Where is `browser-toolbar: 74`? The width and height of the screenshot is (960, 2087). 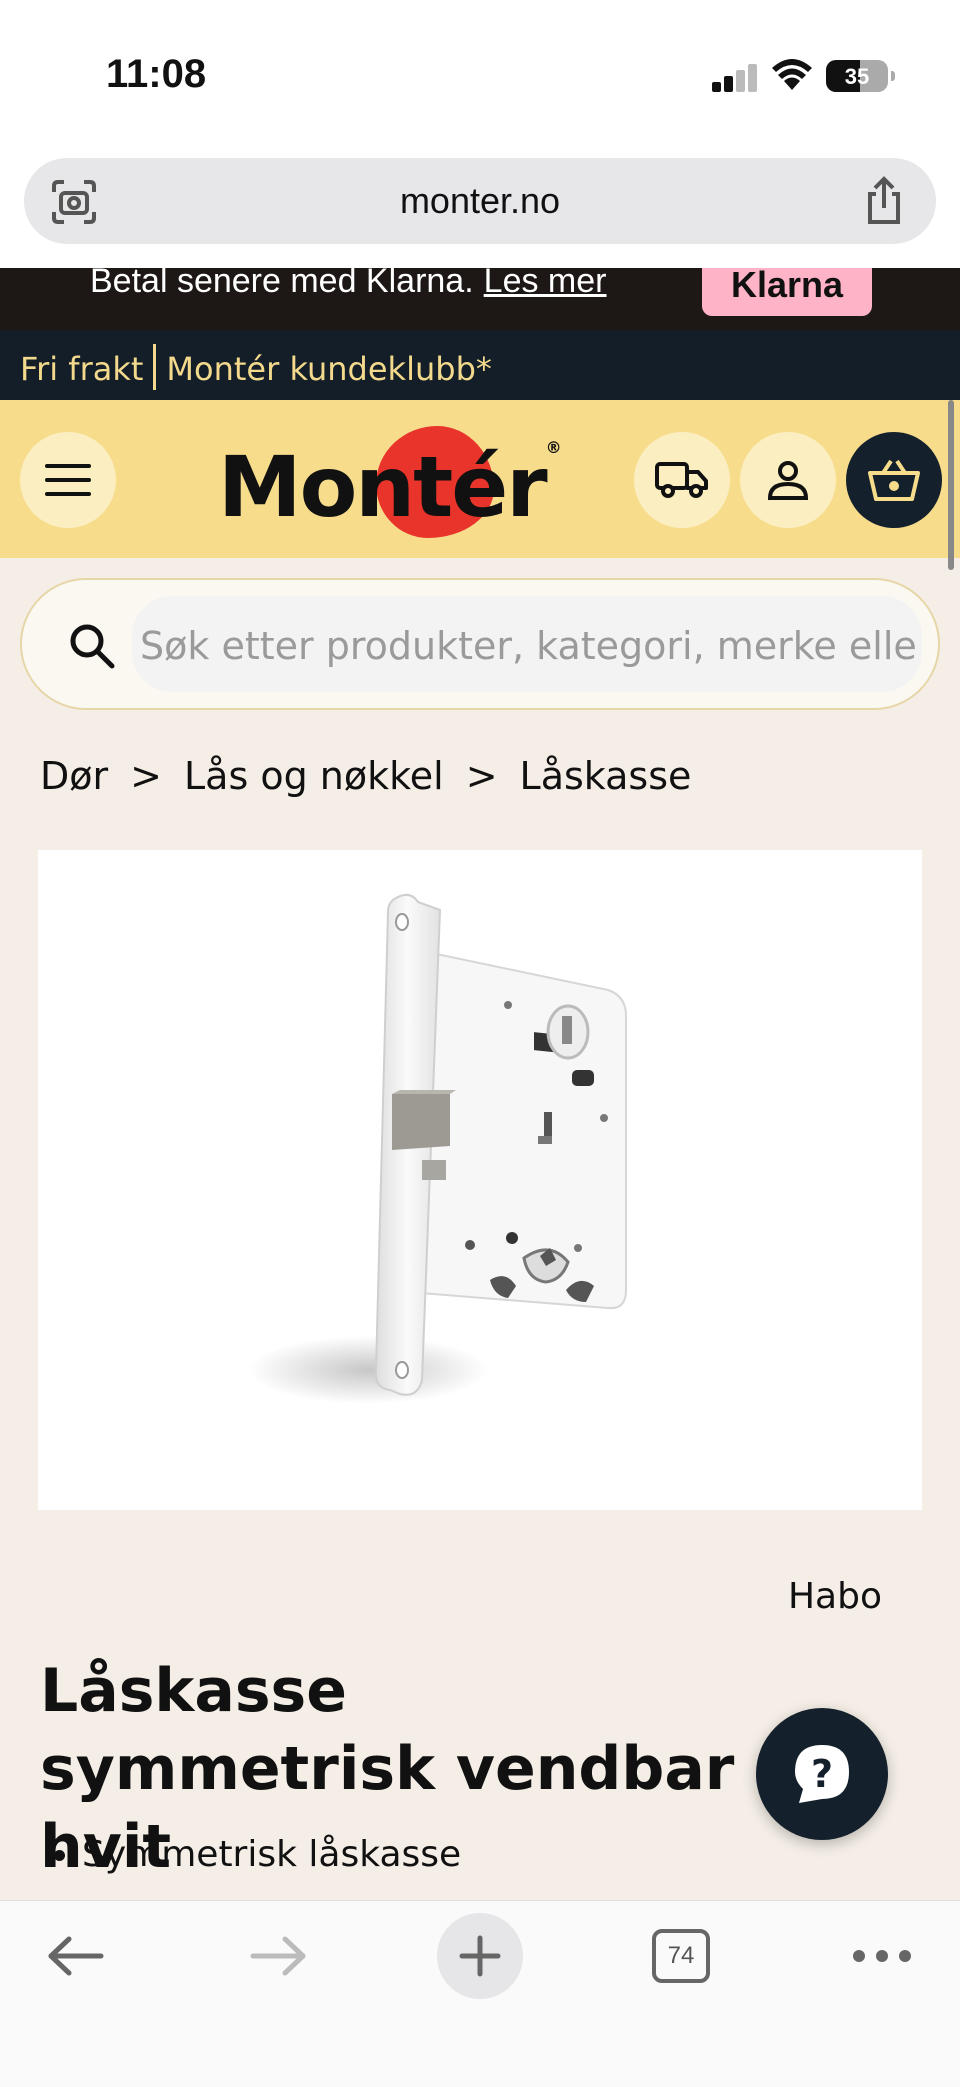
browser-toolbar: 74 is located at coordinates (480, 1993).